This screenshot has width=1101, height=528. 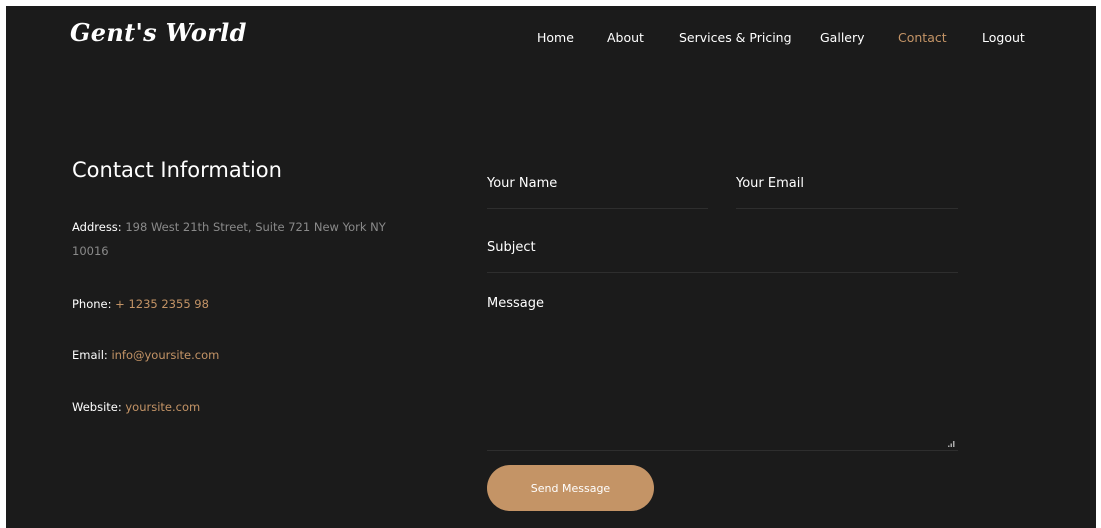 I want to click on your-email-field: Your Email, so click(x=770, y=183).